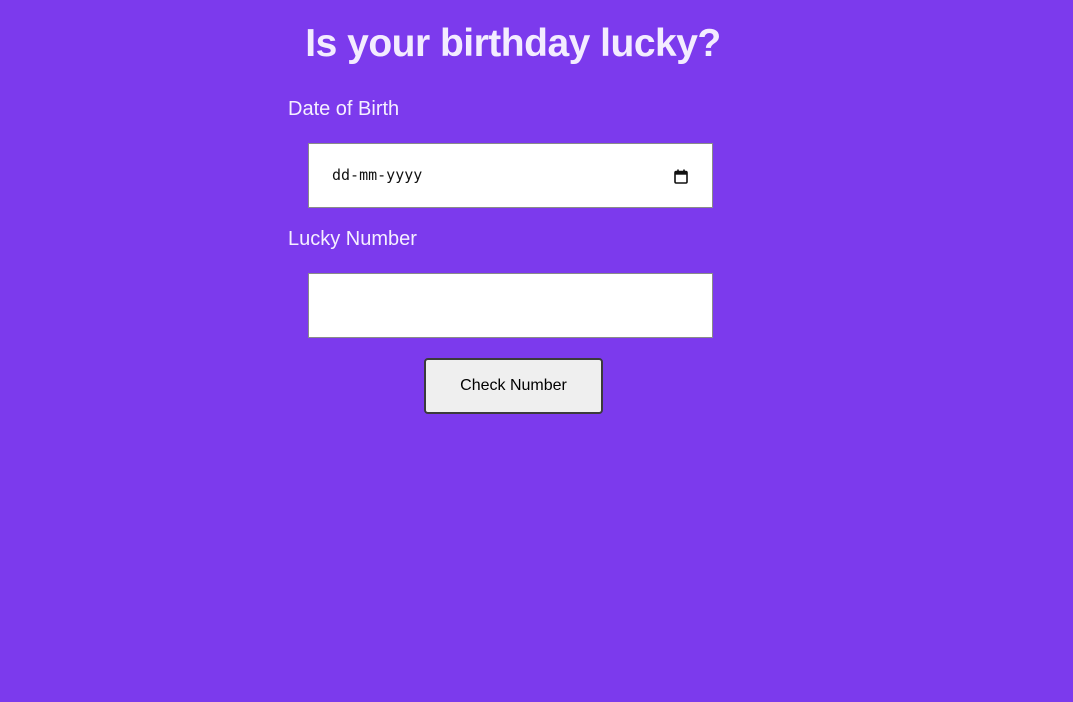 This screenshot has width=1073, height=702. I want to click on lucky-number-input, so click(510, 305).